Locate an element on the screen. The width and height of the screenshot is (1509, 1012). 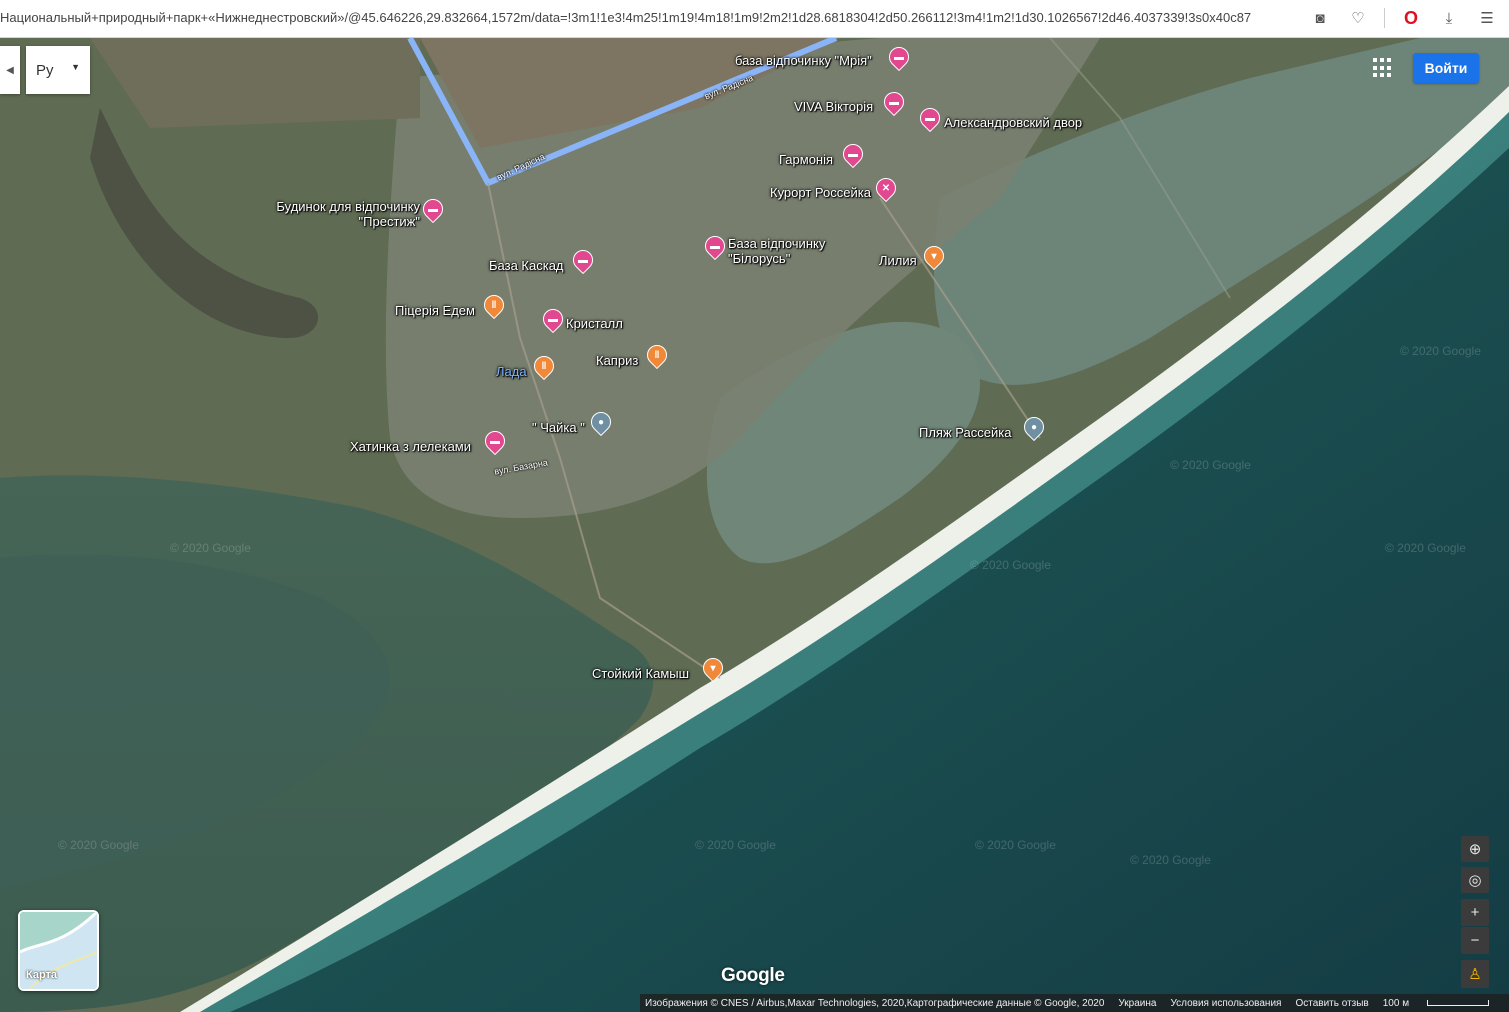
place-label-belarus: База відпочинку "Білорусь" is located at coordinates (788, 251).